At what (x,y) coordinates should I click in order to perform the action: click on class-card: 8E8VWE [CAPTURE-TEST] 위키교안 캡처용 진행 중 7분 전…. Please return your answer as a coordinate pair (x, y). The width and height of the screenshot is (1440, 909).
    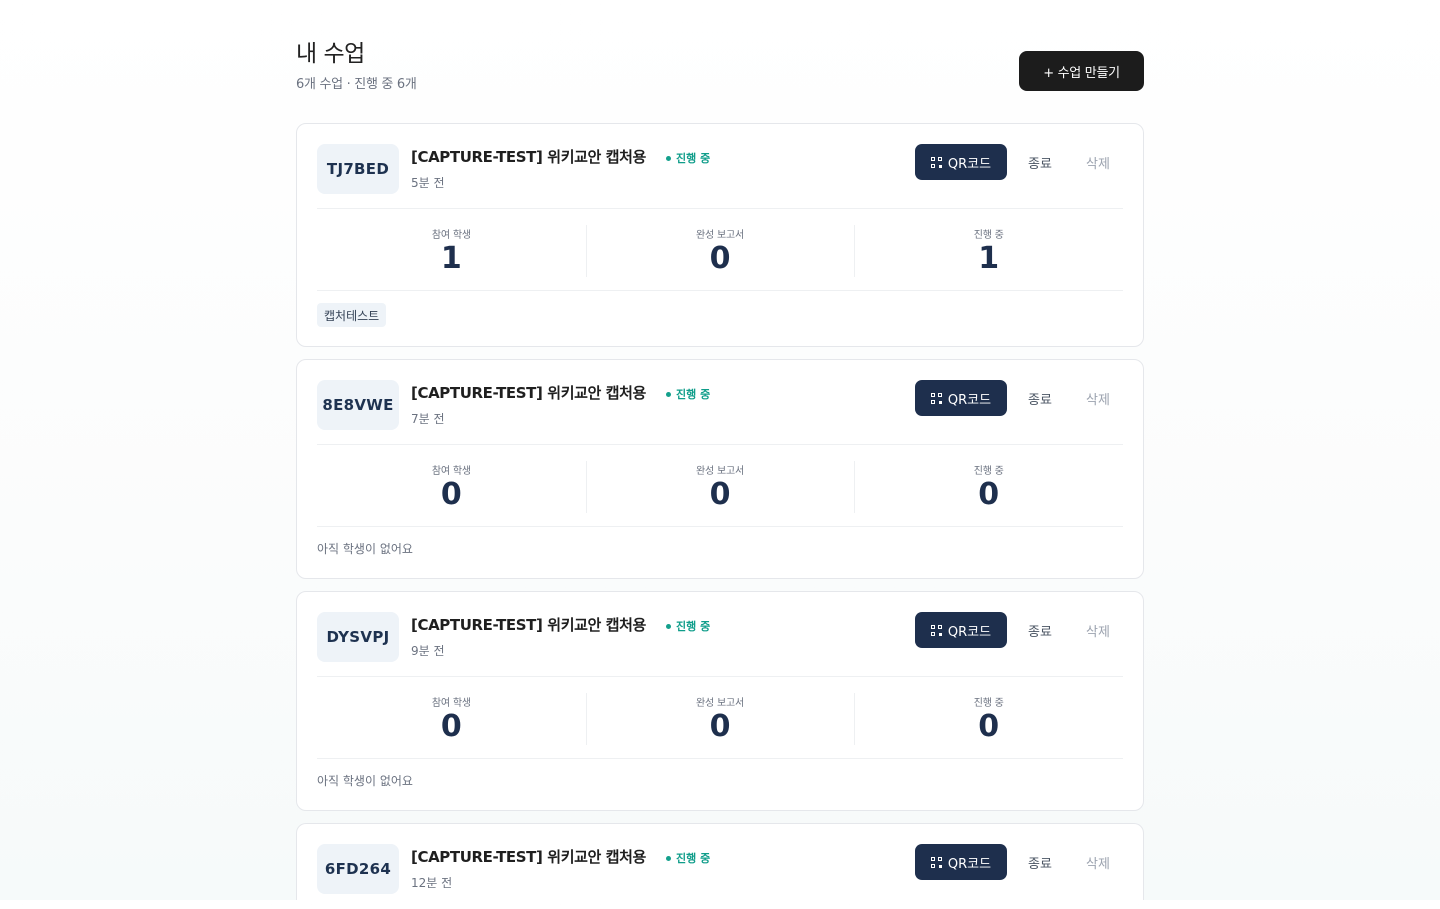
    Looking at the image, I should click on (720, 469).